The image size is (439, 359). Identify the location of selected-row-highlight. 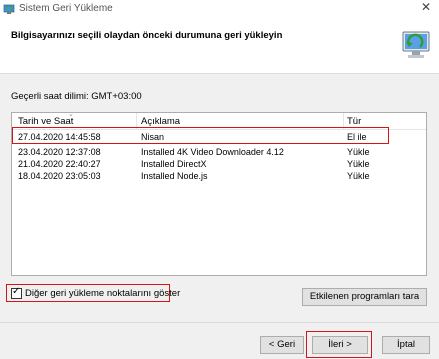
(200, 135).